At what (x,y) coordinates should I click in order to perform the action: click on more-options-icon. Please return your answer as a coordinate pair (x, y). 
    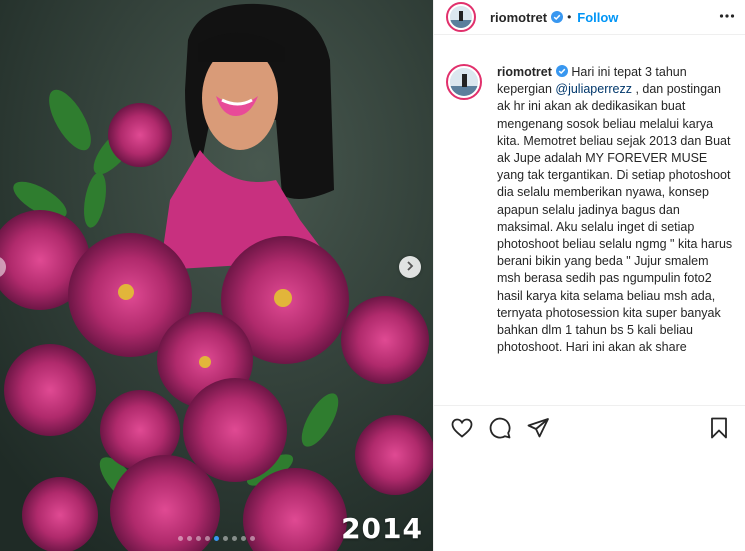
    Looking at the image, I should click on (727, 18).